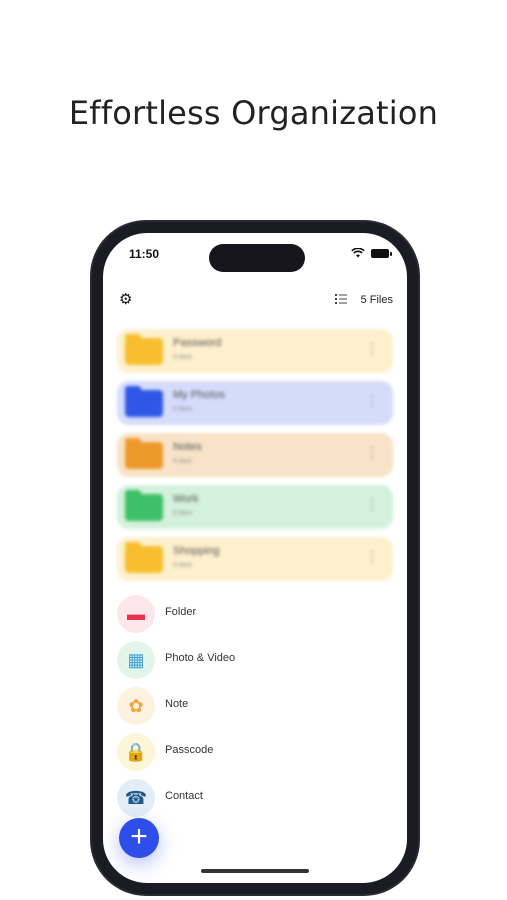 Image resolution: width=507 pixels, height=900 pixels. Describe the element at coordinates (341, 299) in the screenshot. I see `list-view-icon` at that location.